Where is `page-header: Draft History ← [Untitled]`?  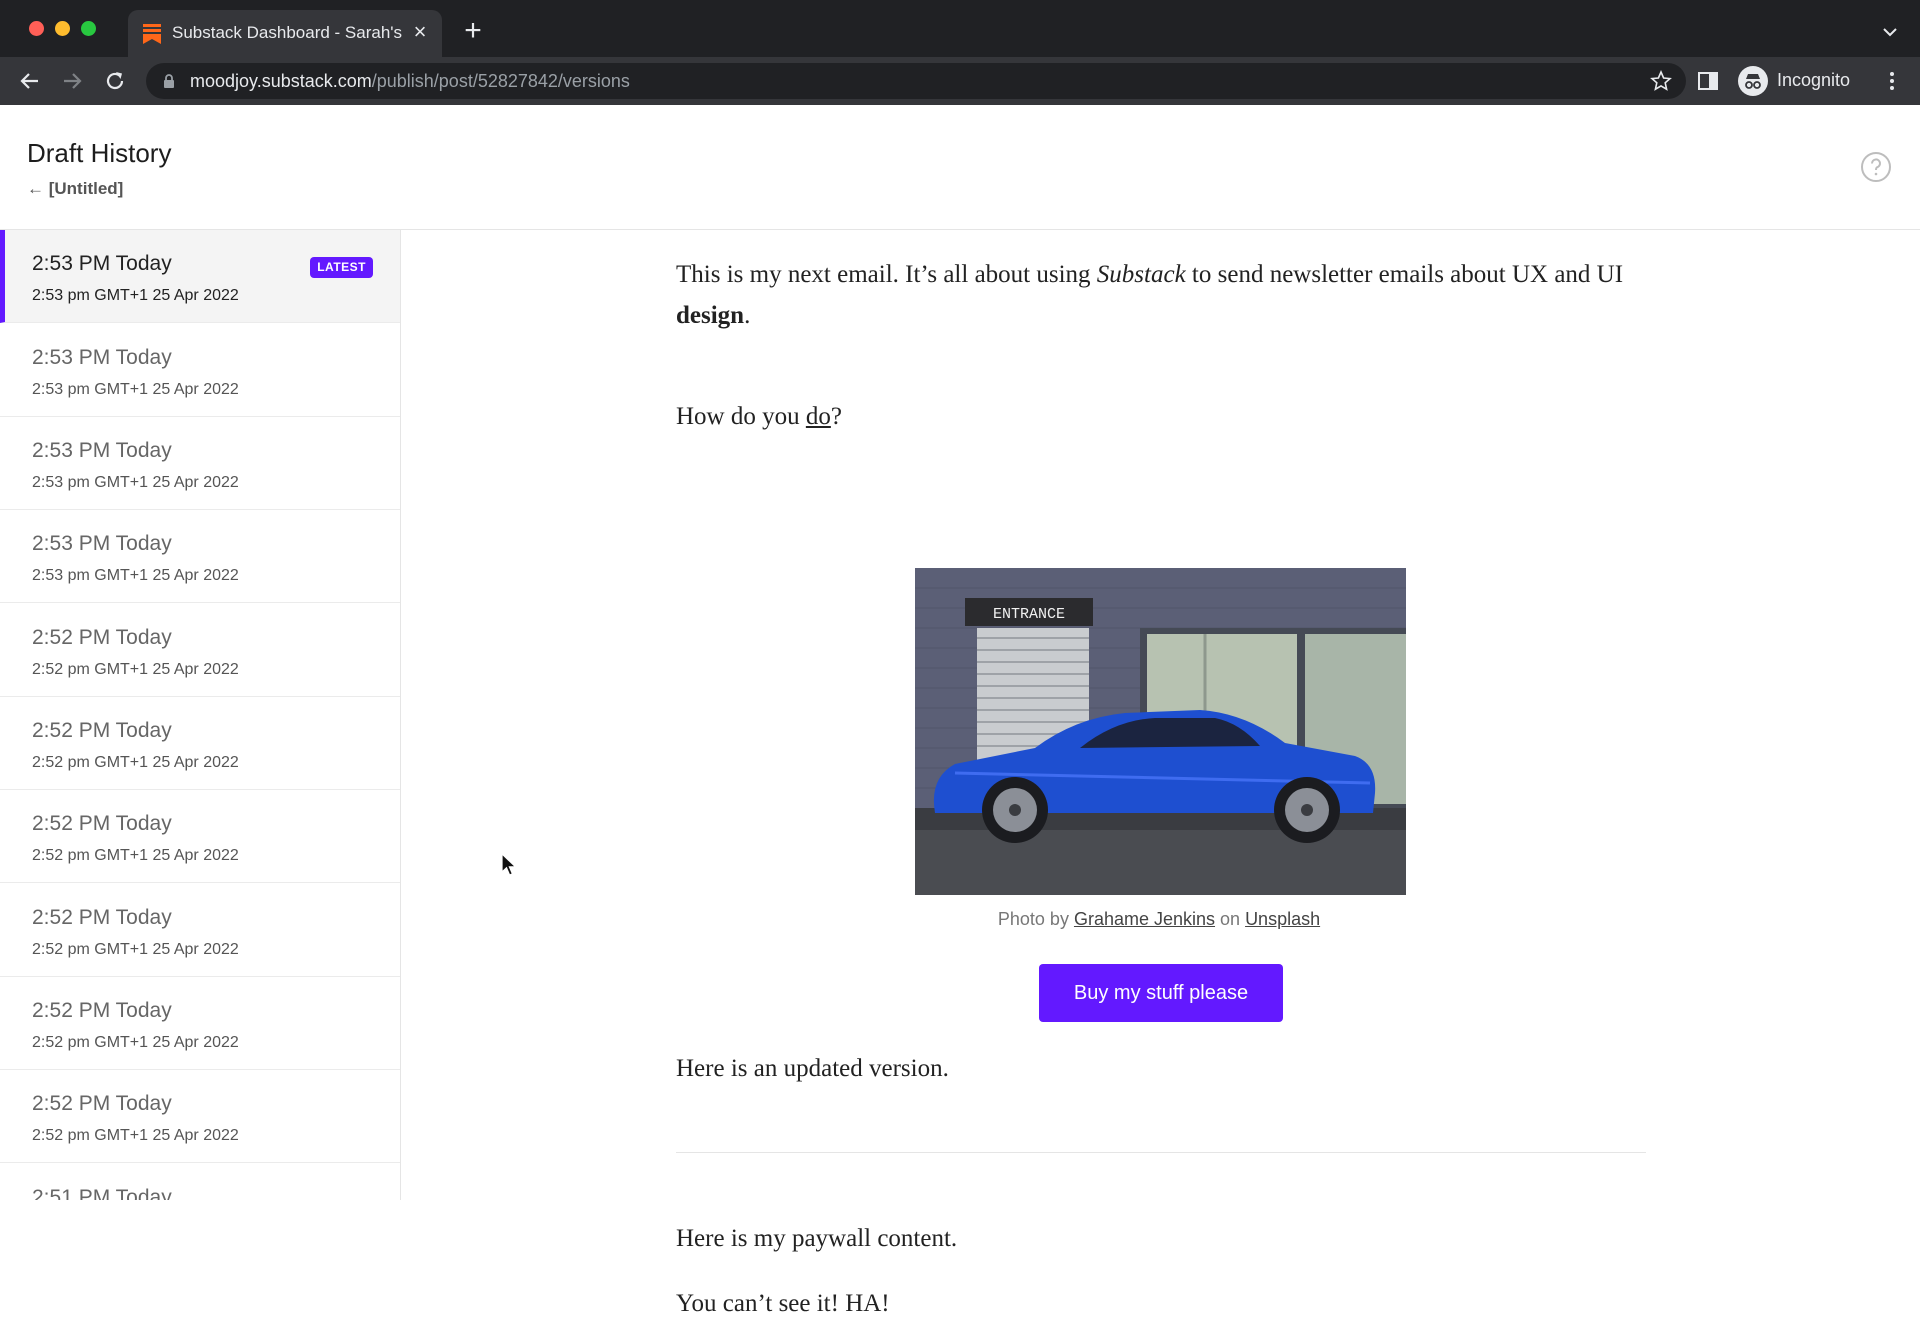
page-header: Draft History ← [Untitled] is located at coordinates (960, 167).